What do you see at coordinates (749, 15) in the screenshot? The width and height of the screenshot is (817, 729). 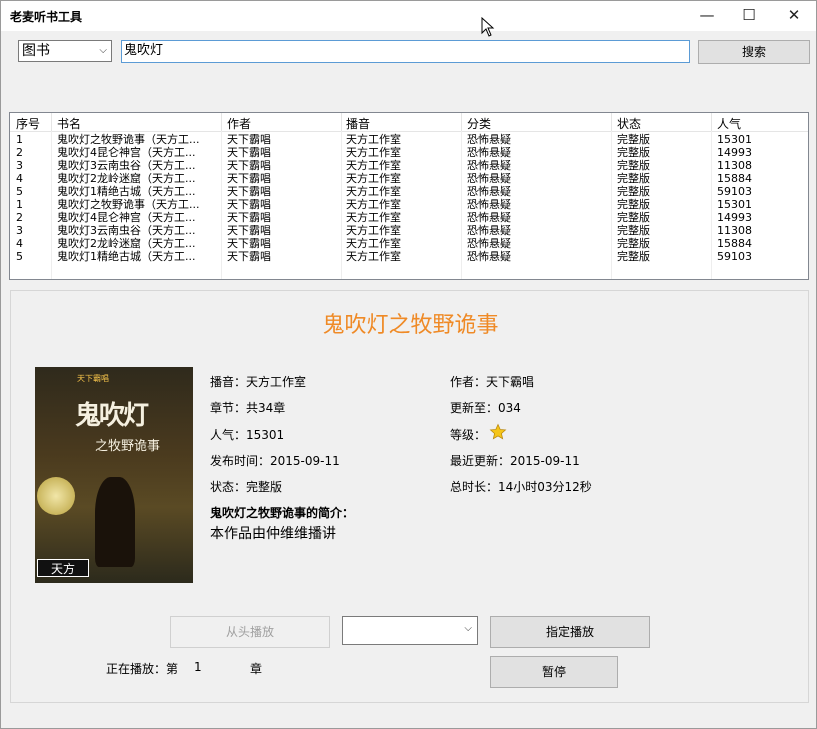 I see `maximize-button: ☐` at bounding box center [749, 15].